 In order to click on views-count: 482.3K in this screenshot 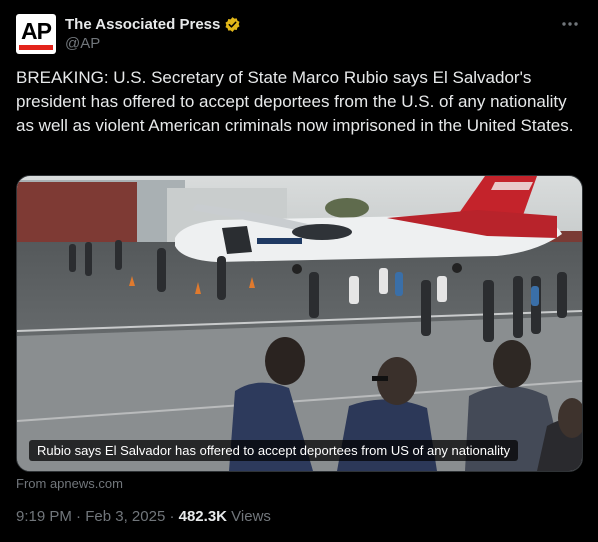, I will do `click(203, 516)`.